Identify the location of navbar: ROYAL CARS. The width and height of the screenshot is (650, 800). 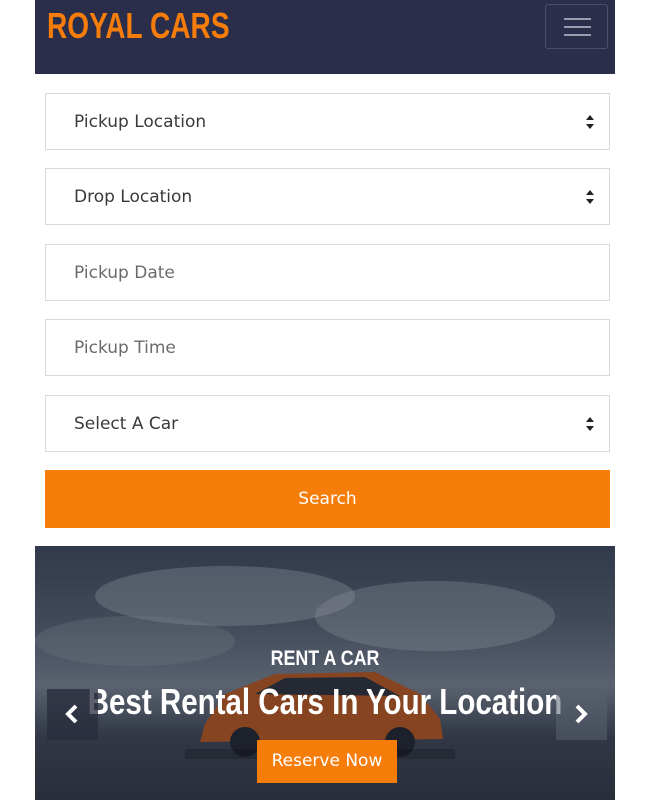
(325, 37).